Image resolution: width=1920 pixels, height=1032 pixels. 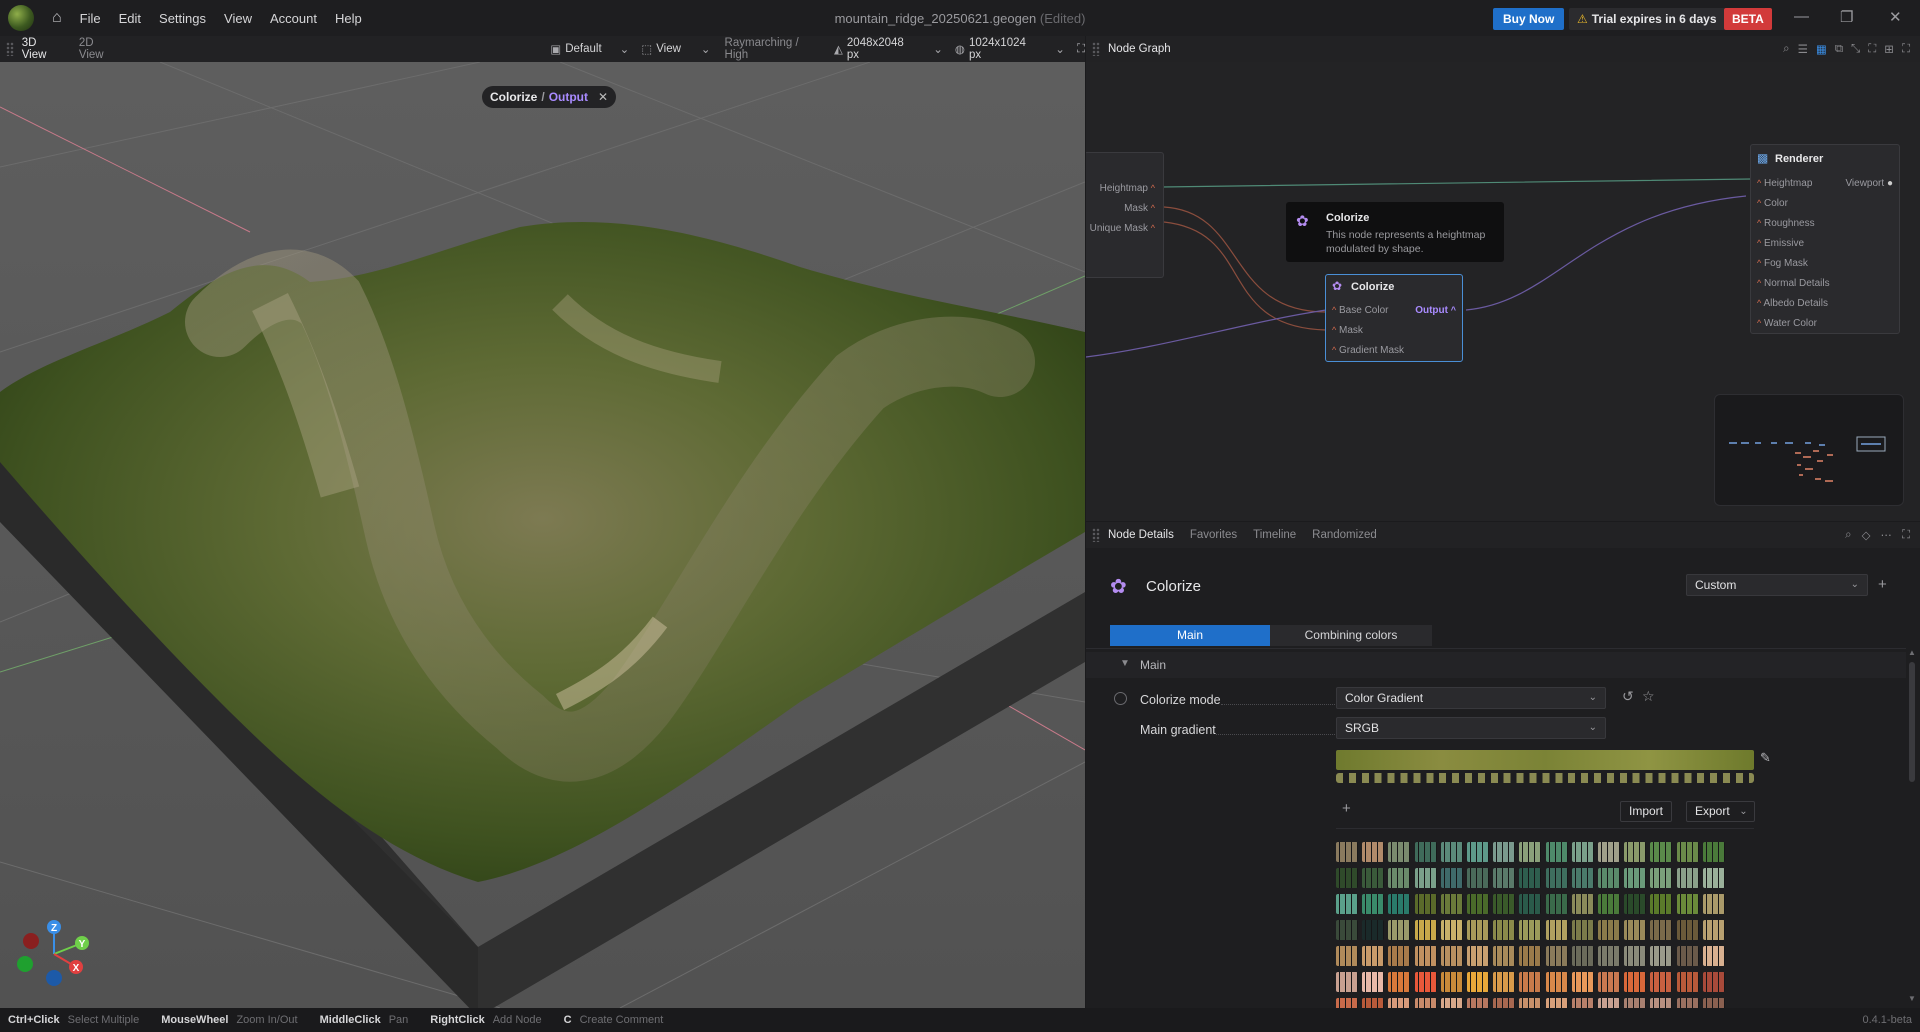 I want to click on menu-account: Account, so click(x=293, y=18).